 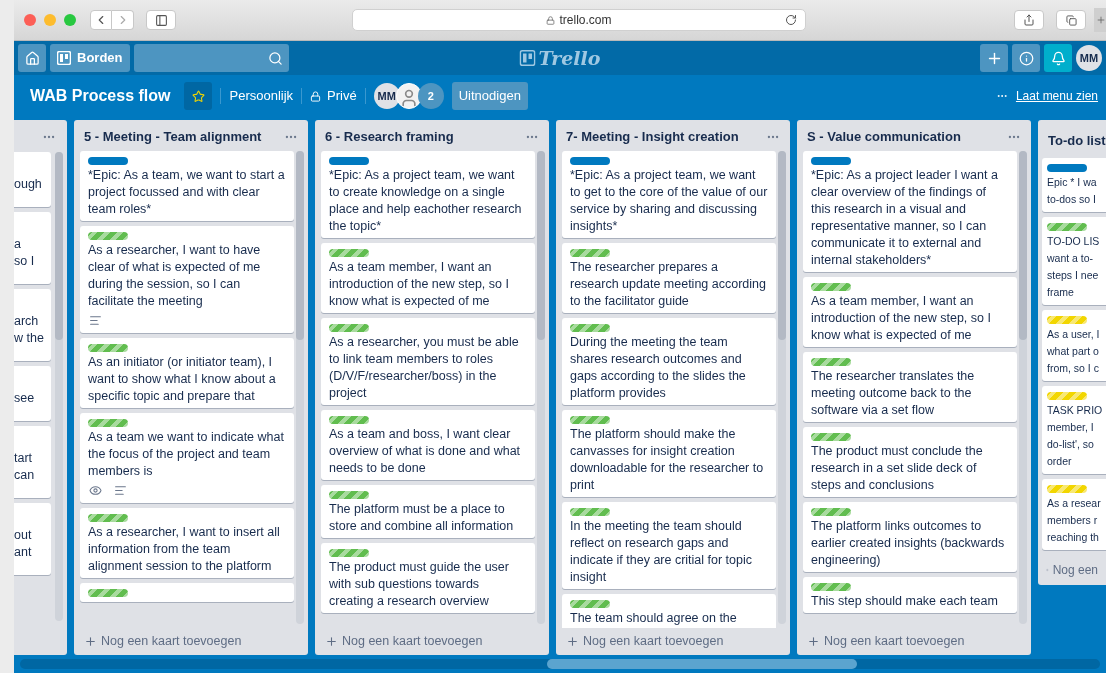 What do you see at coordinates (1029, 20) in the screenshot?
I see `share-button` at bounding box center [1029, 20].